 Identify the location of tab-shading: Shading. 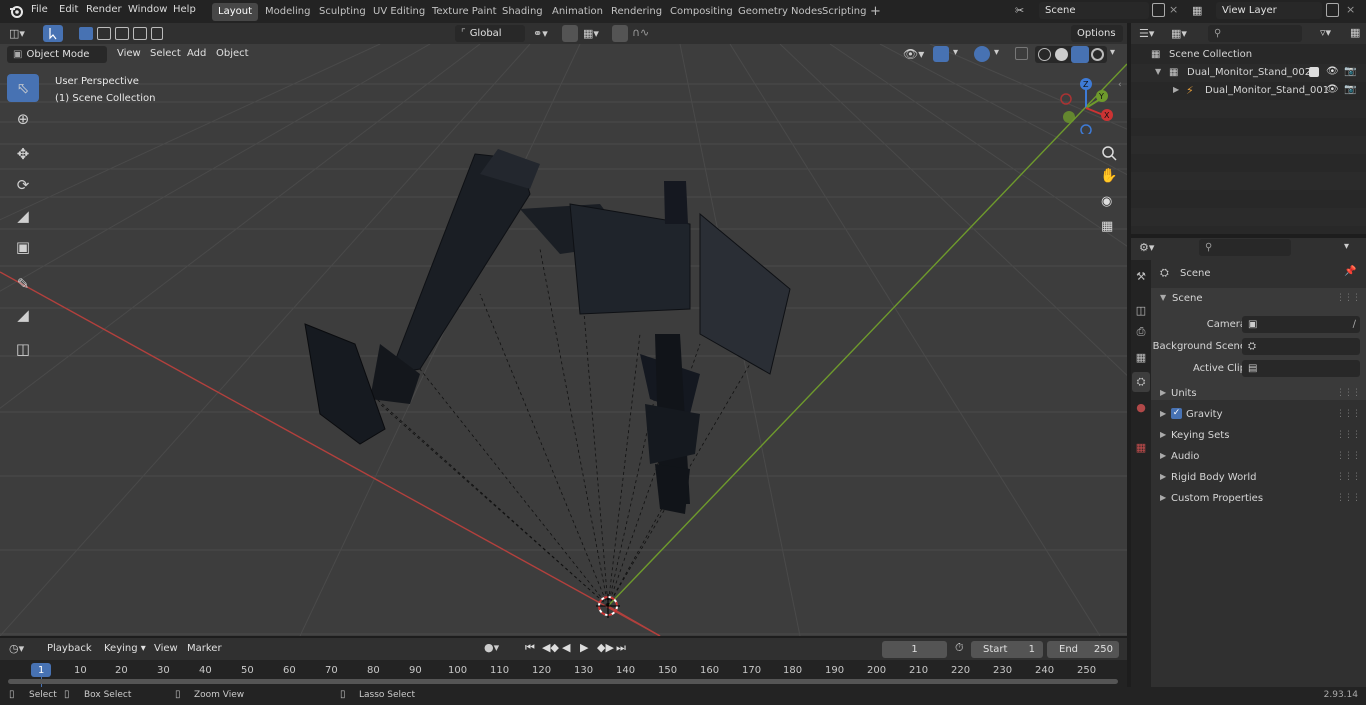
(522, 12).